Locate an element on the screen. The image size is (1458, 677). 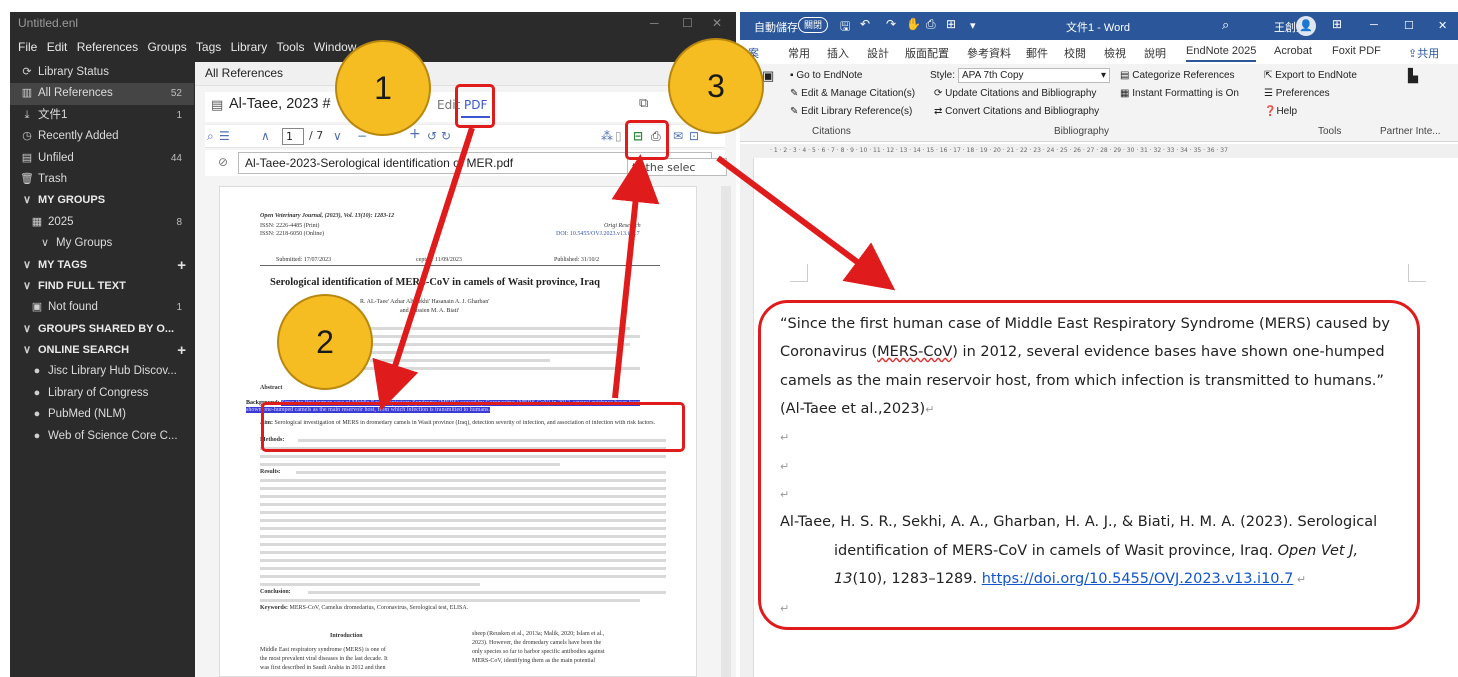
step-2-badge: 2 is located at coordinates (325, 342).